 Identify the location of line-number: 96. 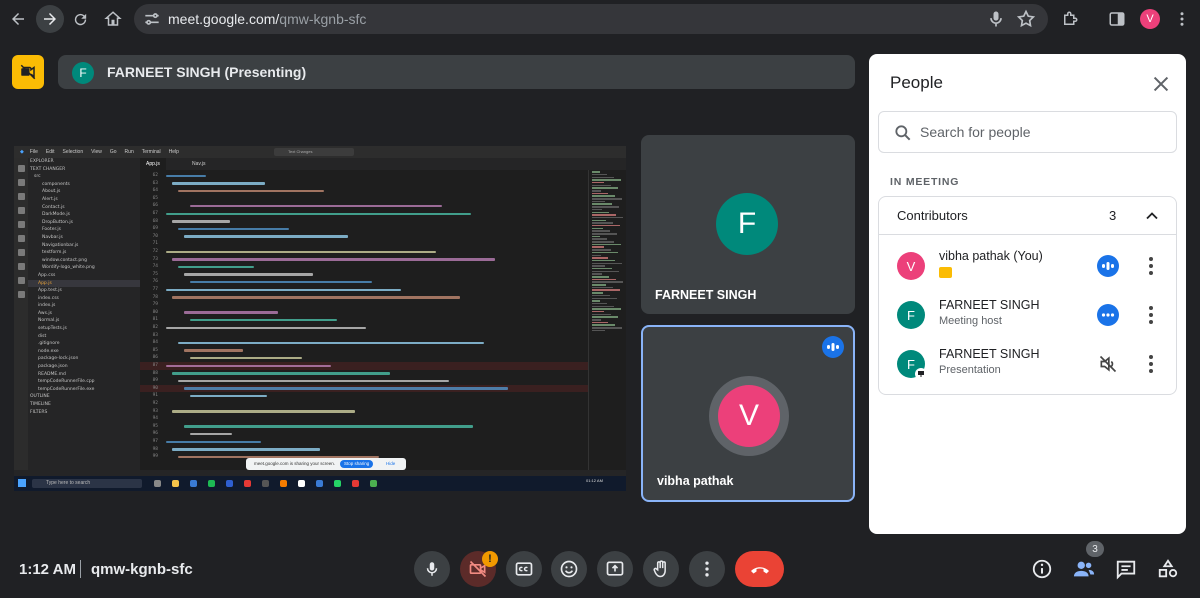
(155, 434).